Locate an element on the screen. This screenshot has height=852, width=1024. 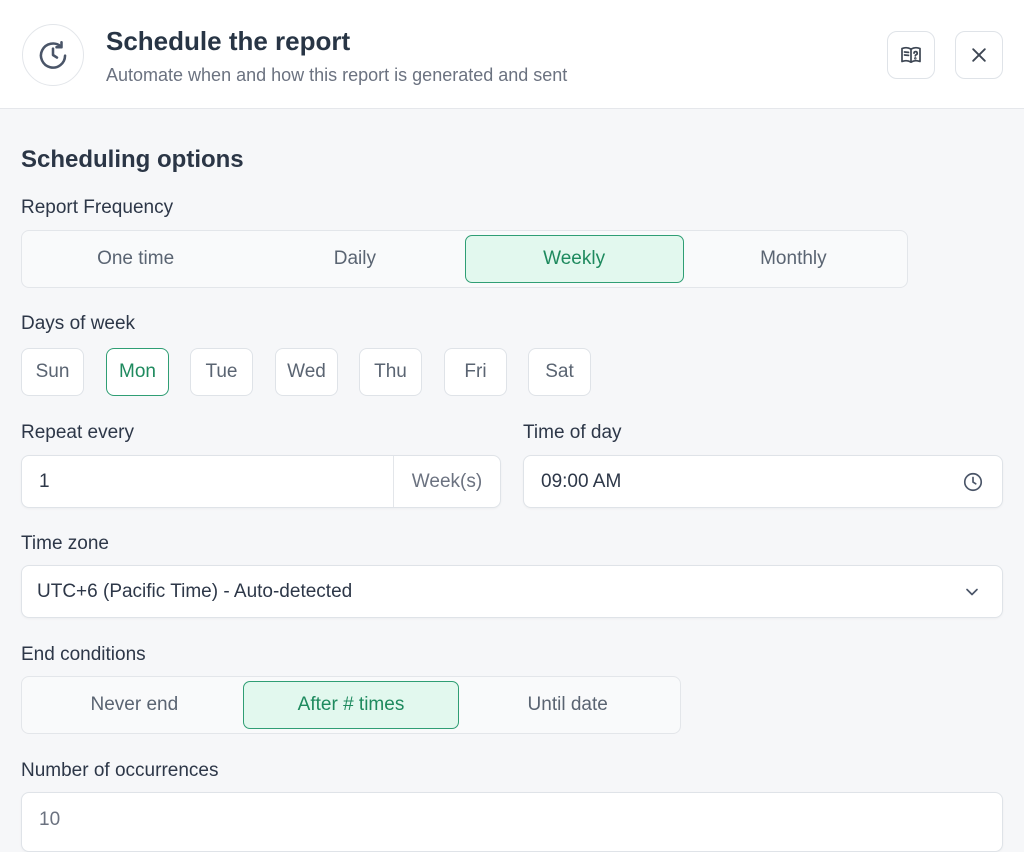
repeat-value: 1 is located at coordinates (44, 481).